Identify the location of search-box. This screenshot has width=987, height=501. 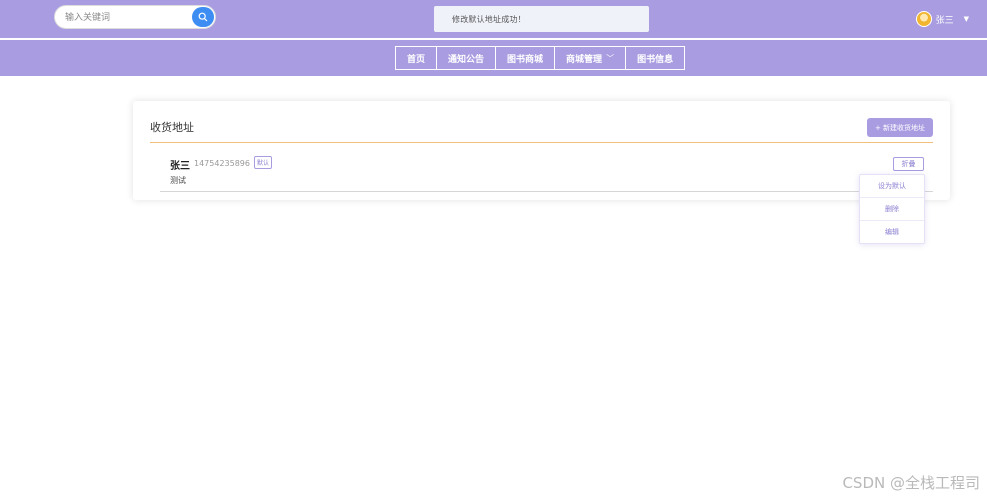
(135, 17).